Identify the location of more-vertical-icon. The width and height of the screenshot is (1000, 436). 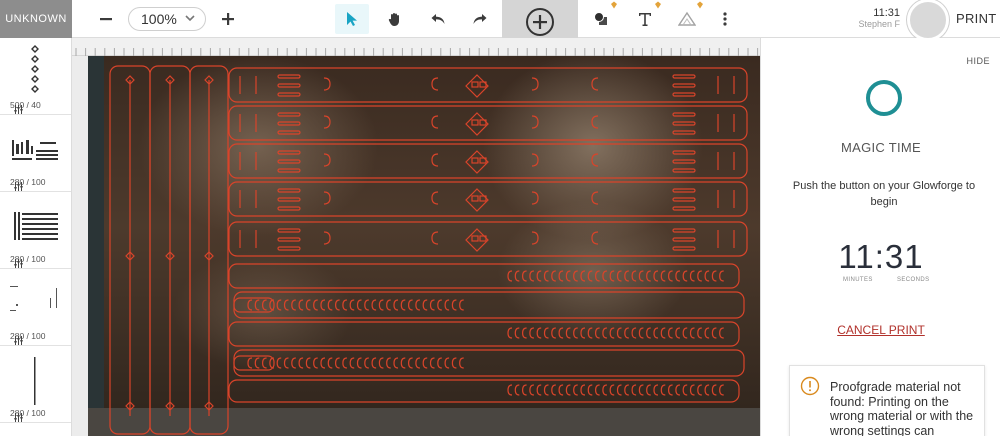
(725, 19).